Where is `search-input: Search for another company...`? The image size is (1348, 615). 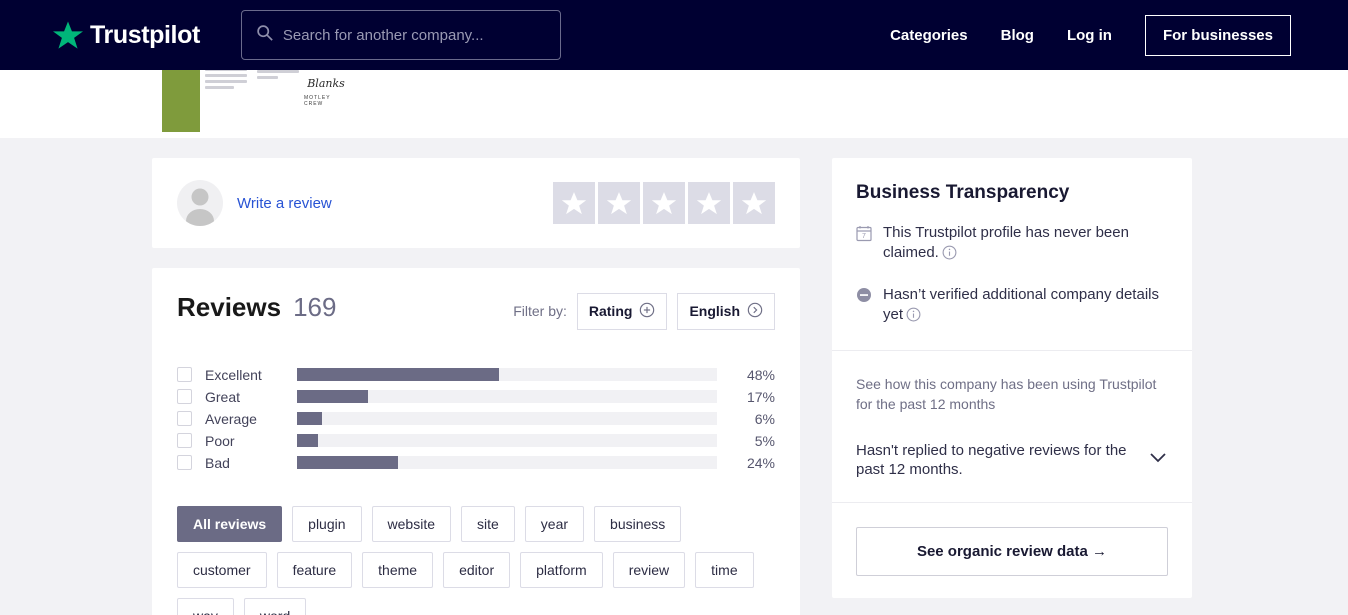 search-input: Search for another company... is located at coordinates (400, 35).